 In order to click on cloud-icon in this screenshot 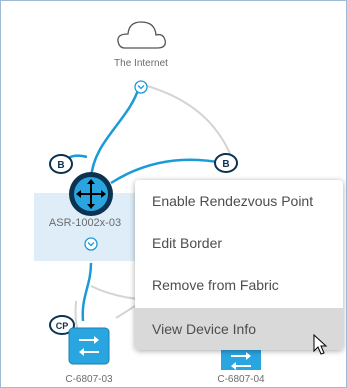, I will do `click(141, 35)`.